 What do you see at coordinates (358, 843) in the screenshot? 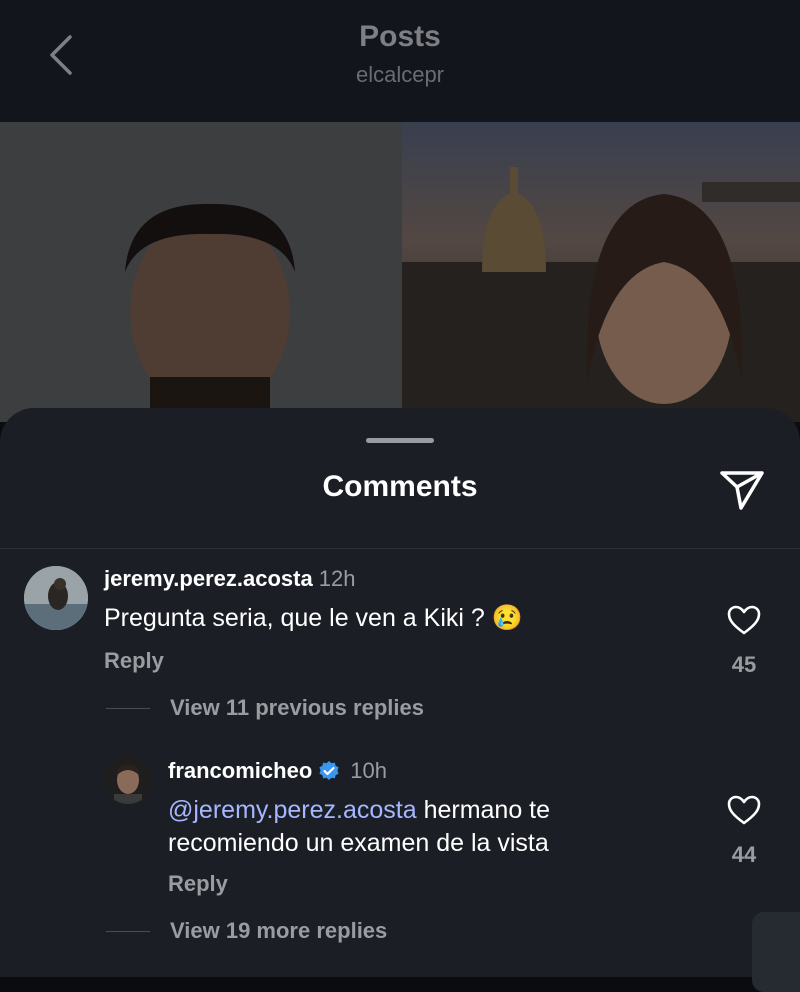
I see `comment-body-line2: recomiendo un examen de la vista` at bounding box center [358, 843].